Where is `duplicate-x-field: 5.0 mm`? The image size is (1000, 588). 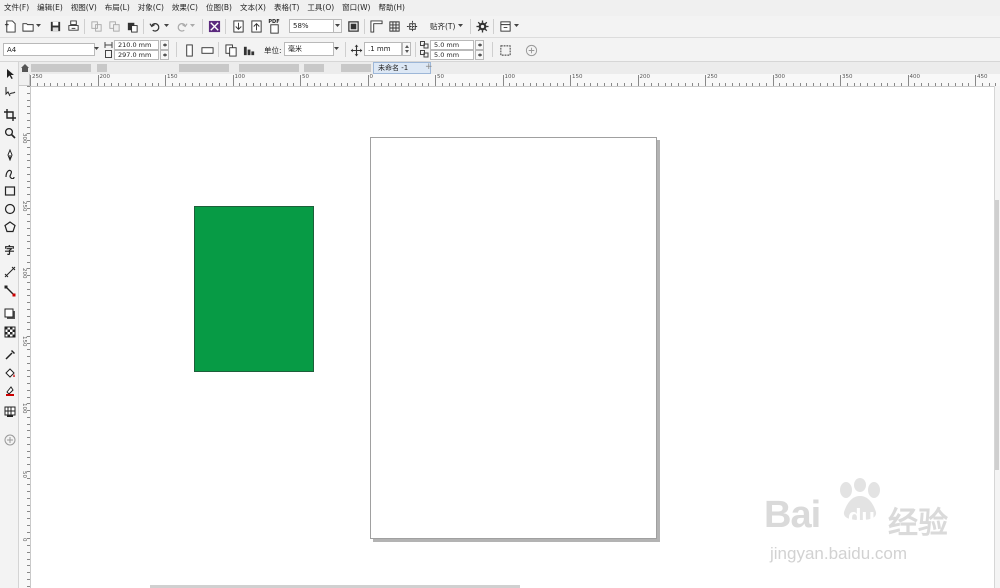
duplicate-x-field: 5.0 mm is located at coordinates (452, 45).